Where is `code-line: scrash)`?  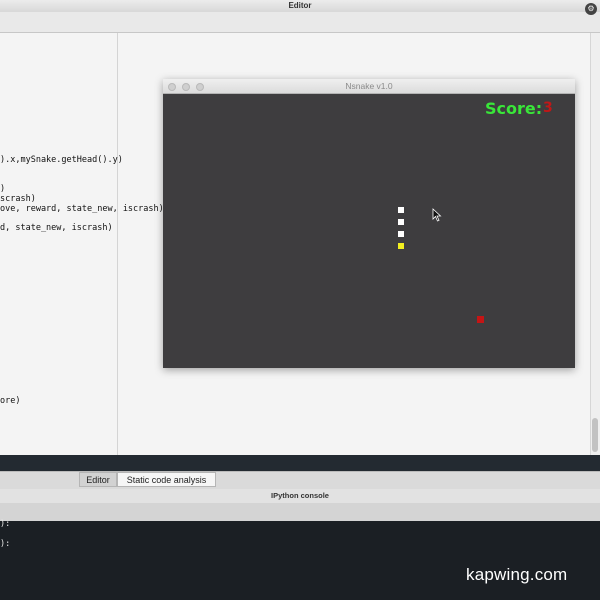 code-line: scrash) is located at coordinates (18, 199).